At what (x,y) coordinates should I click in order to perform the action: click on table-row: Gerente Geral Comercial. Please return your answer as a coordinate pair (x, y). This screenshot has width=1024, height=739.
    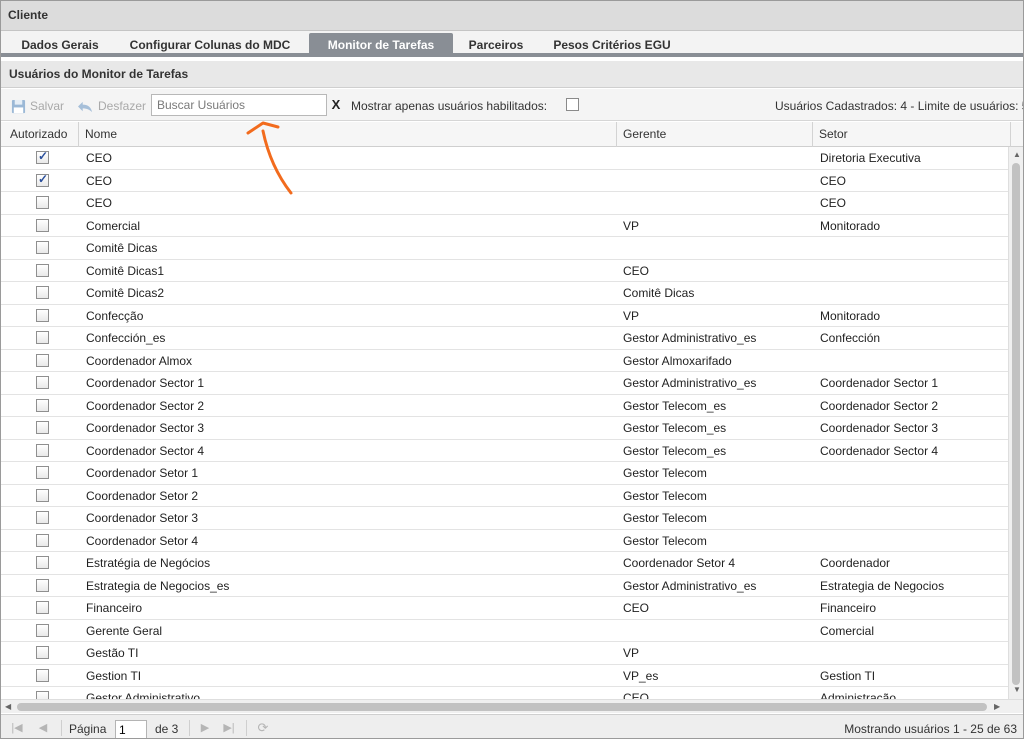
    Looking at the image, I should click on (504, 631).